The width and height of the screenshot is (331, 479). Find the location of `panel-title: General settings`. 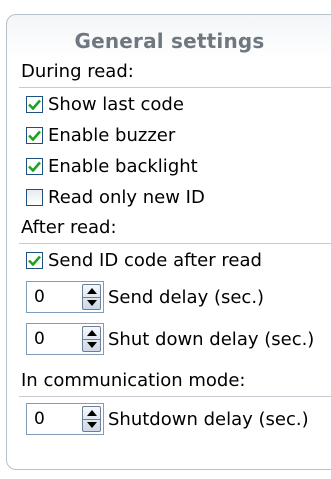

panel-title: General settings is located at coordinates (169, 41).